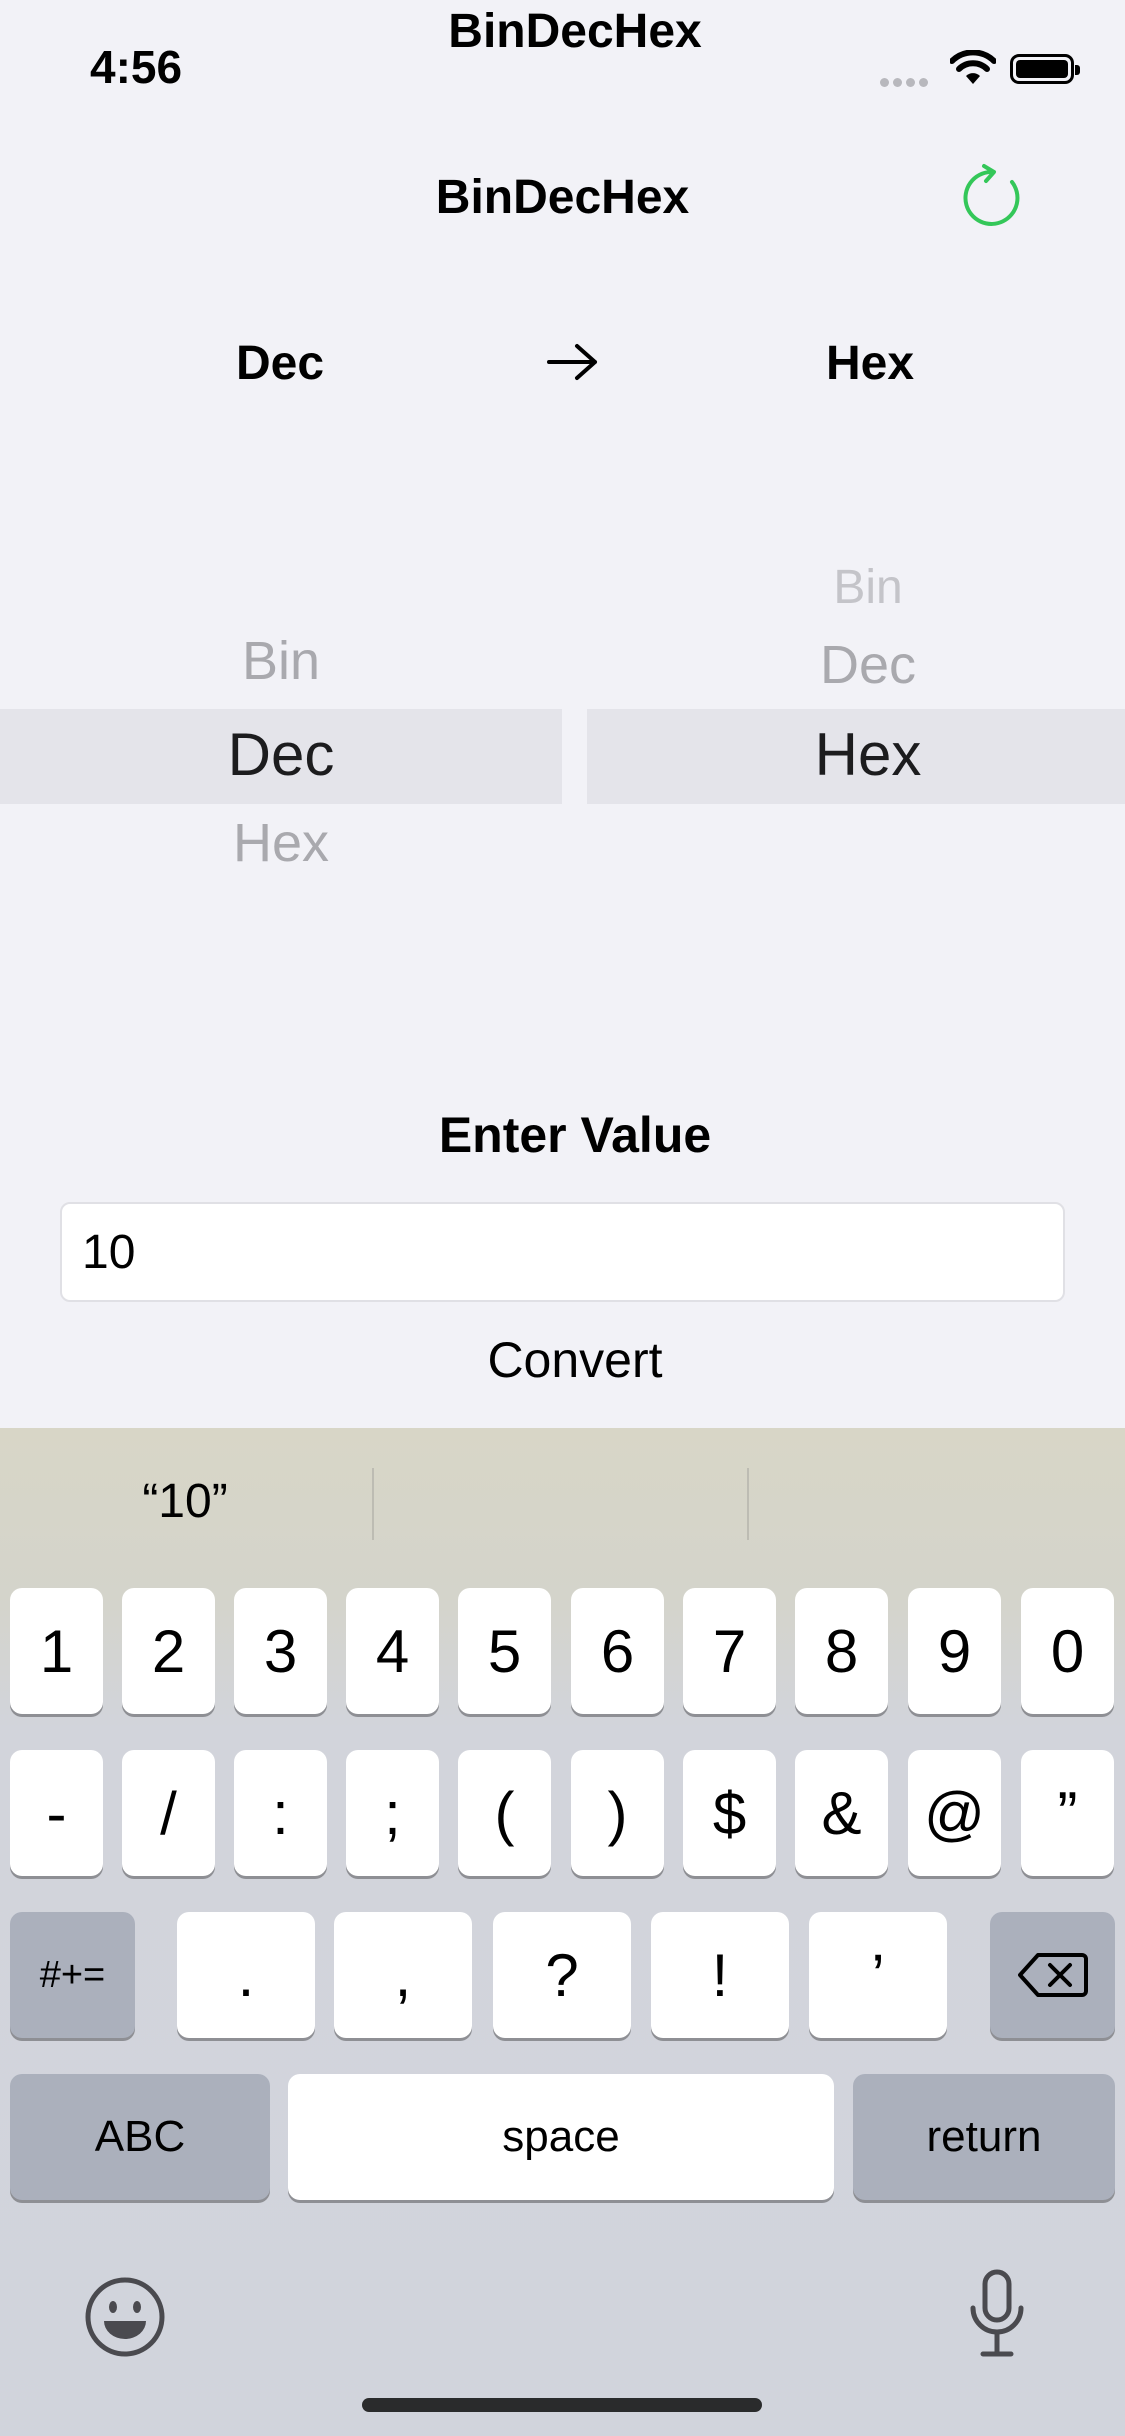 Image resolution: width=1125 pixels, height=2436 pixels. What do you see at coordinates (504, 1651) in the screenshot?
I see `key-5: 5` at bounding box center [504, 1651].